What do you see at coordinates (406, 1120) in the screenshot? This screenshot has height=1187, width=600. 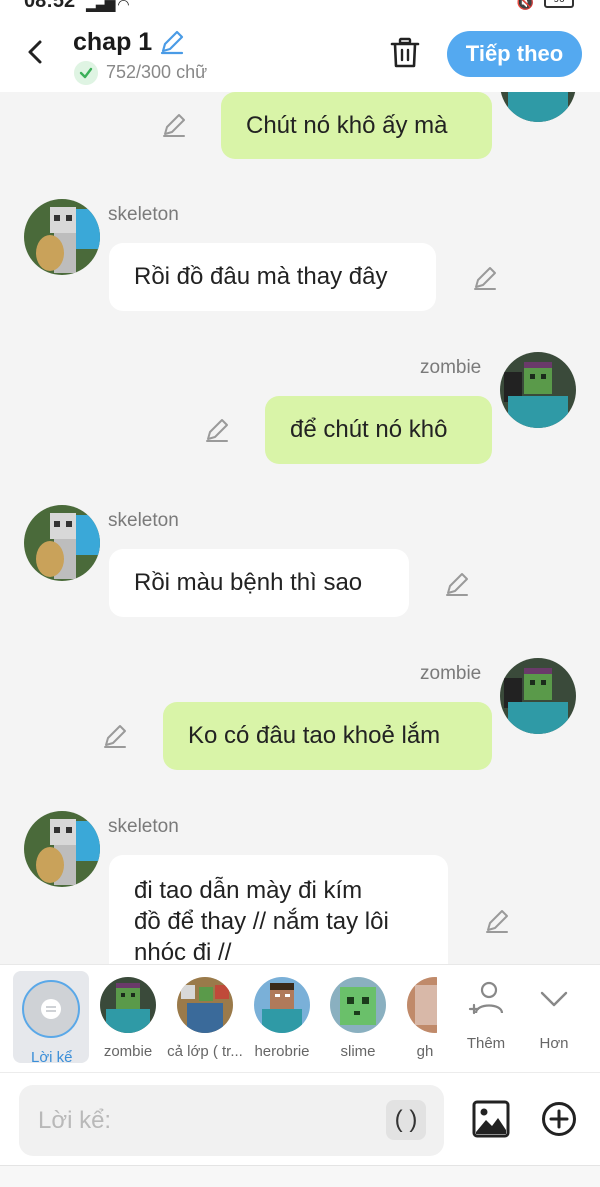 I see `parentheses-button: ( )` at bounding box center [406, 1120].